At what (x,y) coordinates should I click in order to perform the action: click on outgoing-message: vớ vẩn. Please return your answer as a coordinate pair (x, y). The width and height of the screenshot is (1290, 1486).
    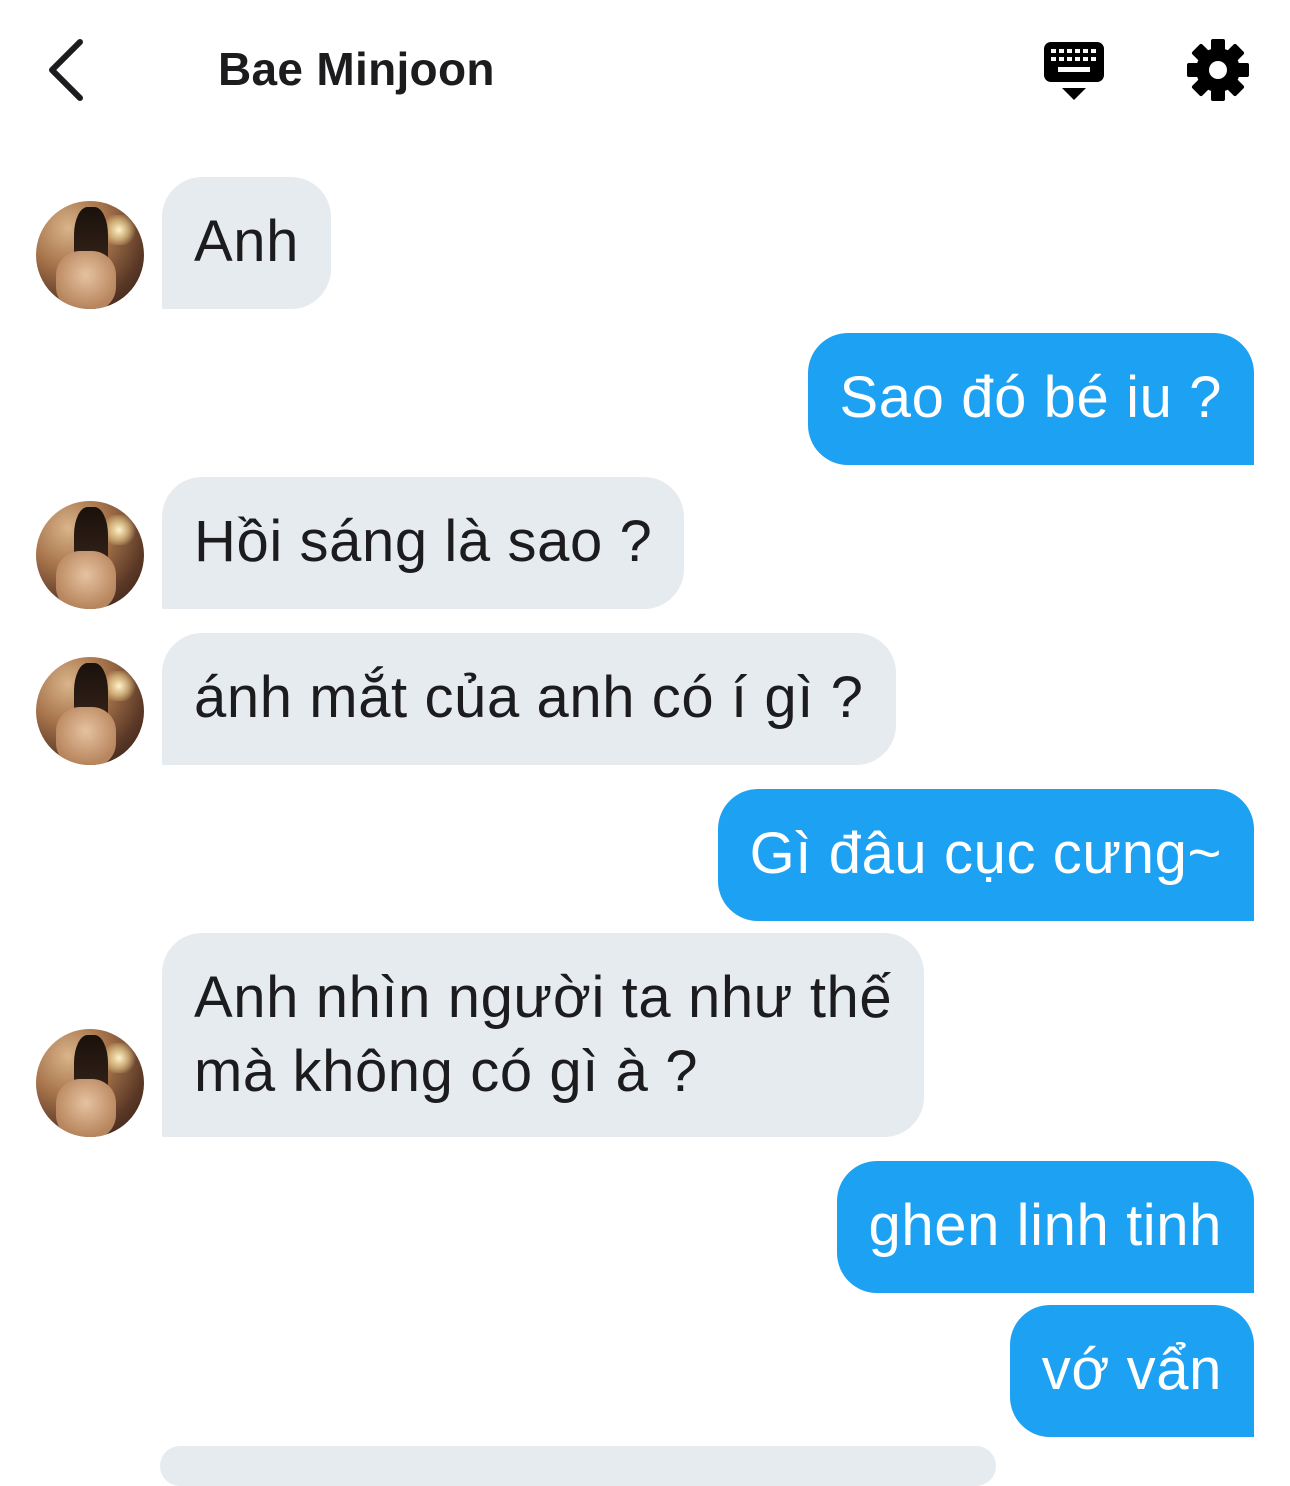
    Looking at the image, I should click on (1131, 1371).